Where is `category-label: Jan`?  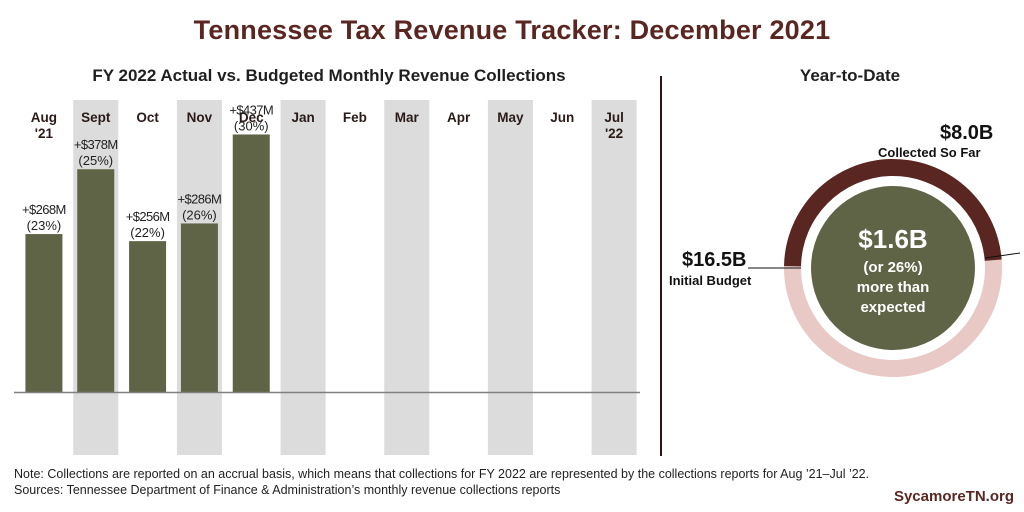 category-label: Jan is located at coordinates (302, 117).